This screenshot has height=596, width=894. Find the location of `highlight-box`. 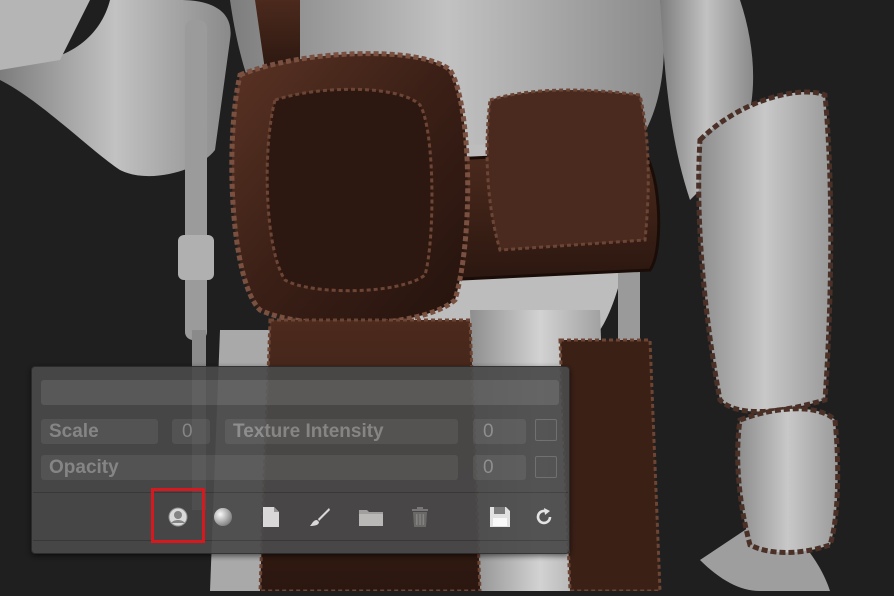

highlight-box is located at coordinates (178, 515).